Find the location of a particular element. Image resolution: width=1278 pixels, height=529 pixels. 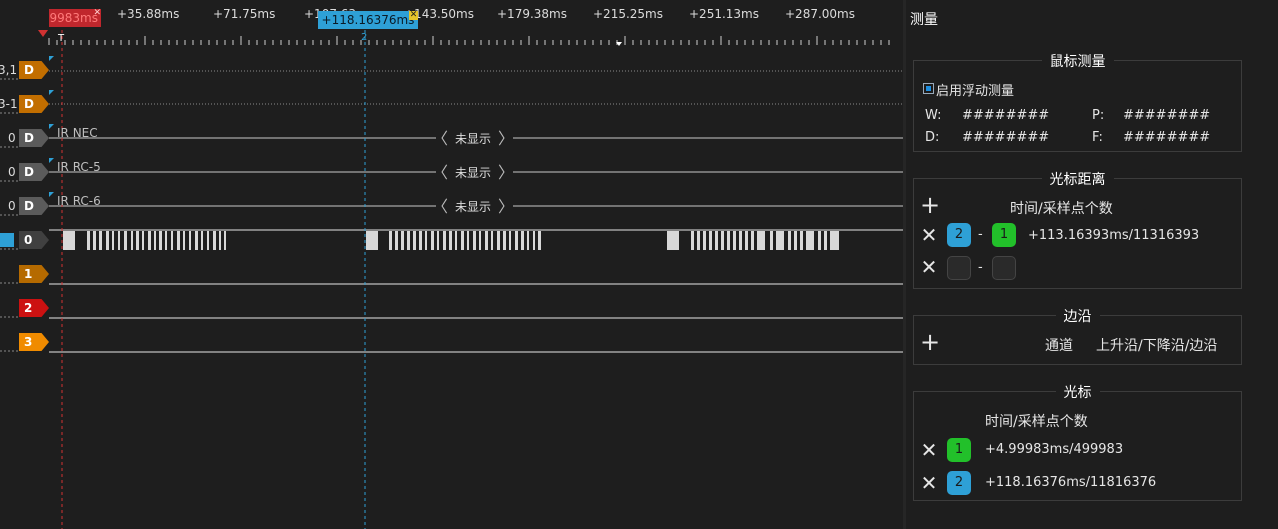

ruler-ticks is located at coordinates (469, 40).